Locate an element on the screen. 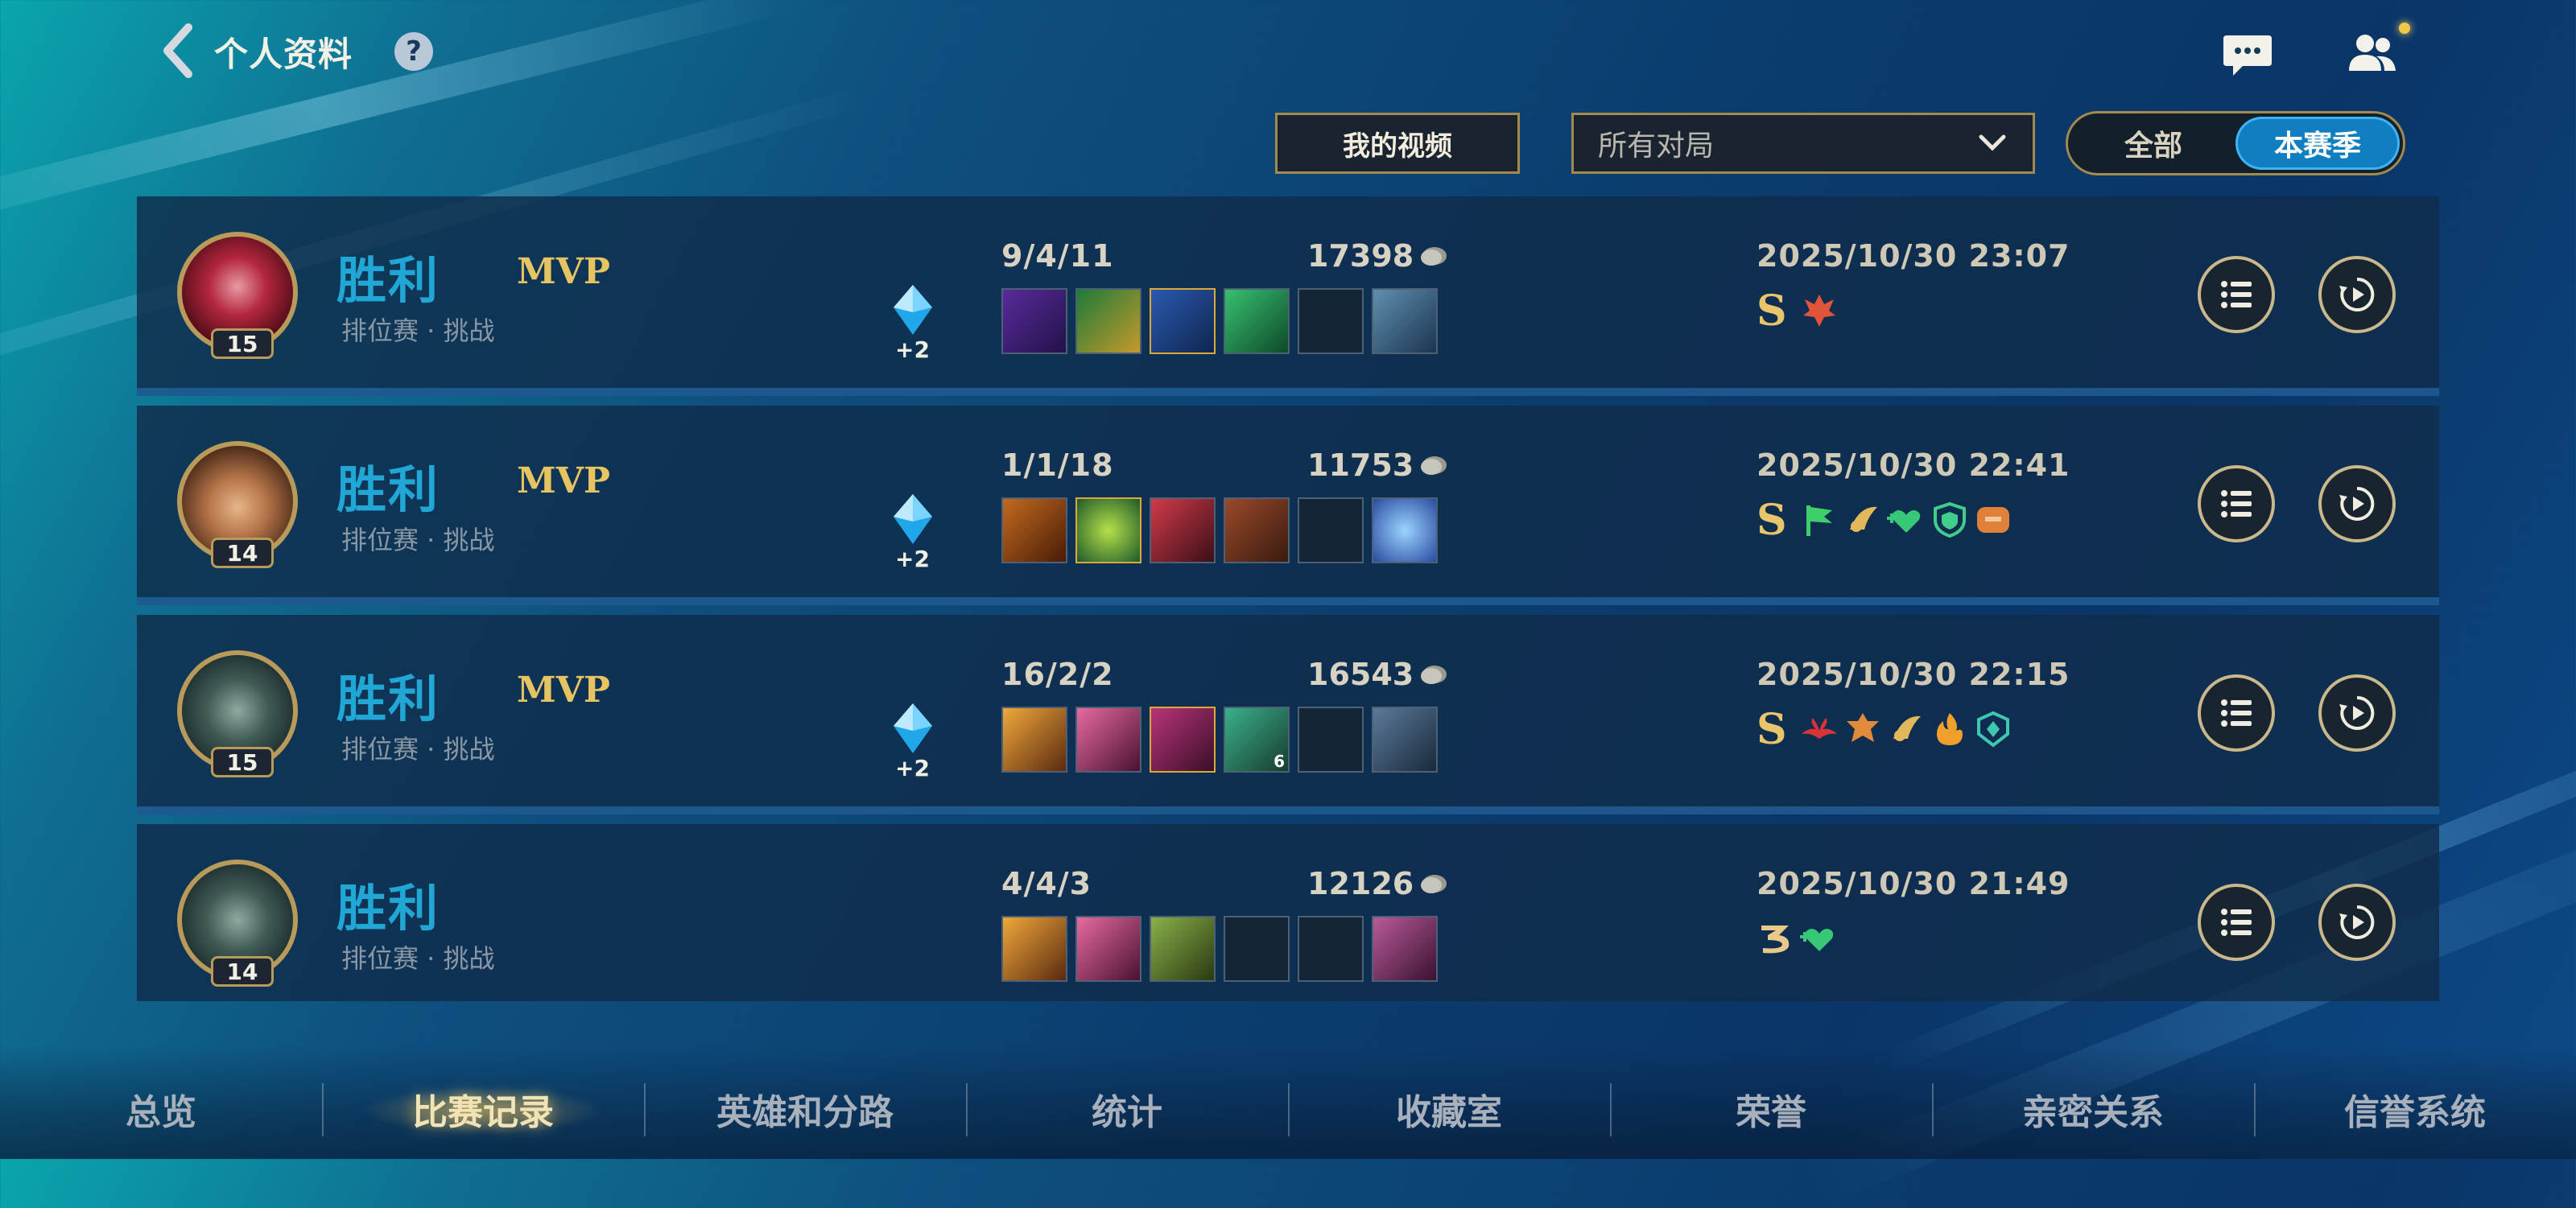 The height and width of the screenshot is (1208, 2576). match-result: 胜利 is located at coordinates (388, 280).